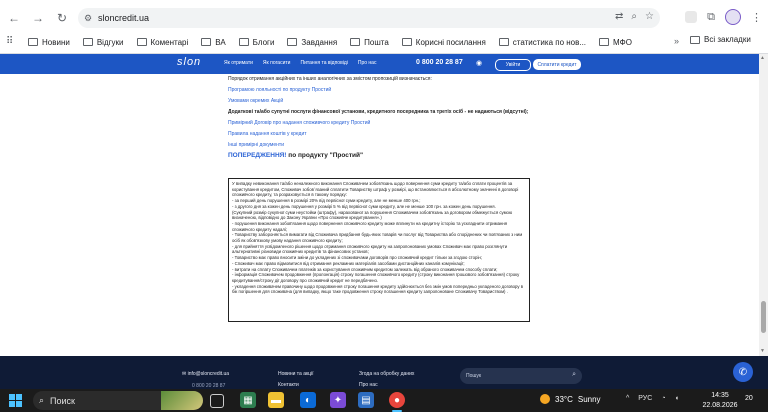 The height and width of the screenshot is (412, 768). I want to click on chat-icon: ✆, so click(743, 372).